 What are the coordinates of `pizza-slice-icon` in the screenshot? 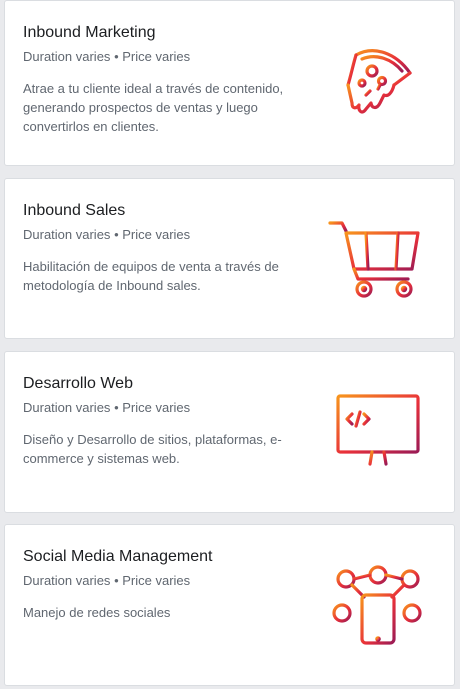 It's located at (372, 80).